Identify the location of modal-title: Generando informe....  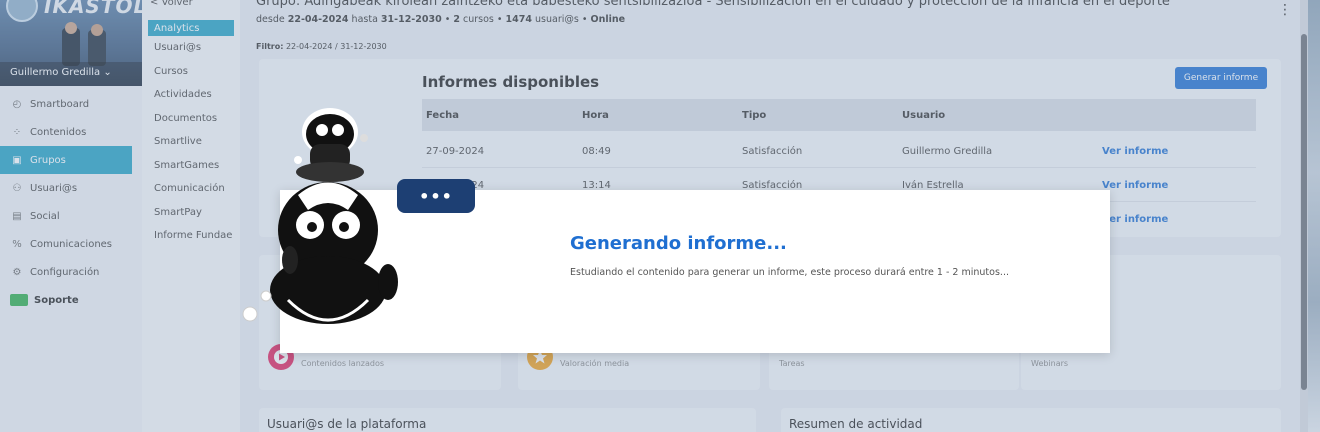
(678, 243).